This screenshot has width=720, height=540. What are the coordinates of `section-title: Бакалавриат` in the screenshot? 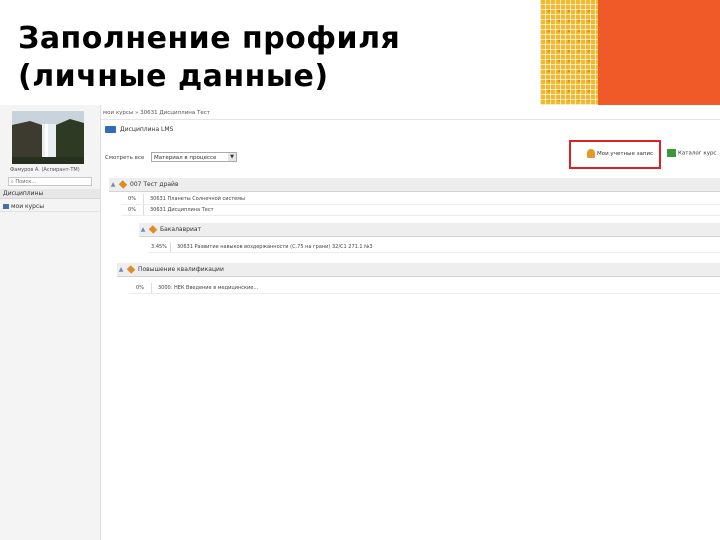 It's located at (181, 229).